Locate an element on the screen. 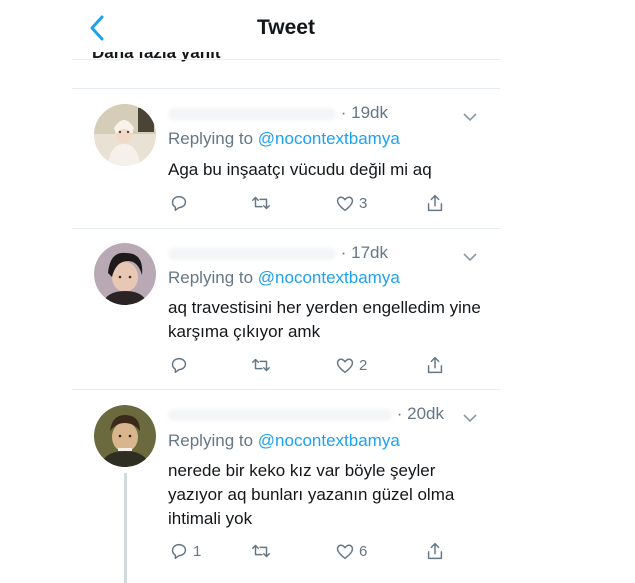 Image resolution: width=635 pixels, height=583 pixels. tweet-meta: · 20dk is located at coordinates (306, 414).